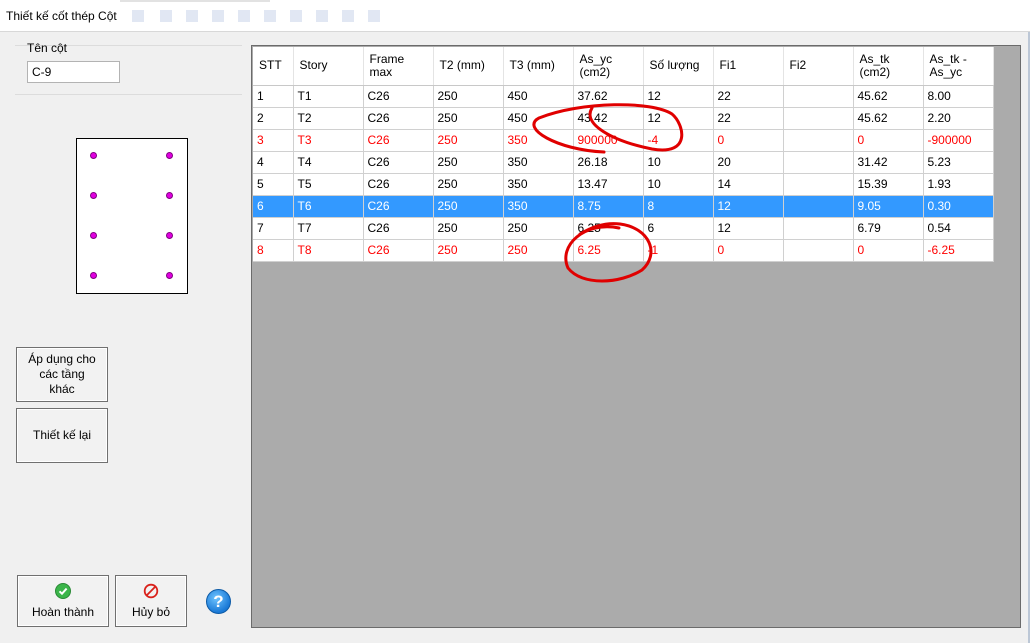 The image size is (1030, 643). I want to click on table-cell: 1, so click(273, 96).